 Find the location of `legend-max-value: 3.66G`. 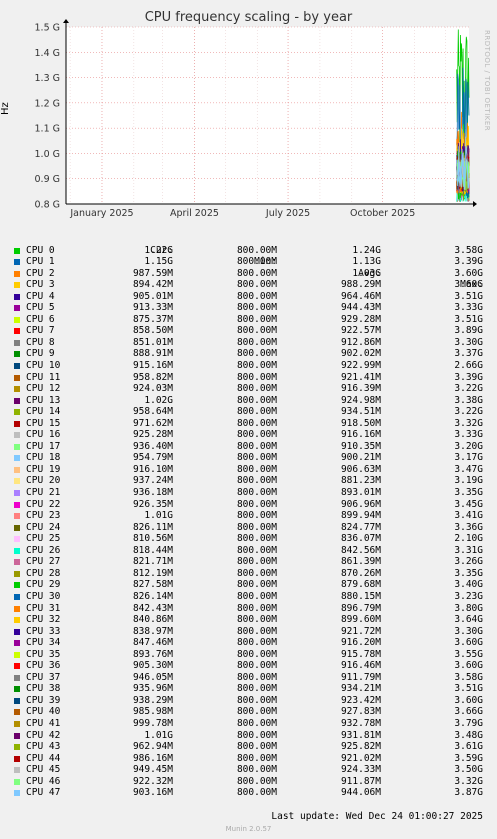

legend-max-value: 3.66G is located at coordinates (468, 712).